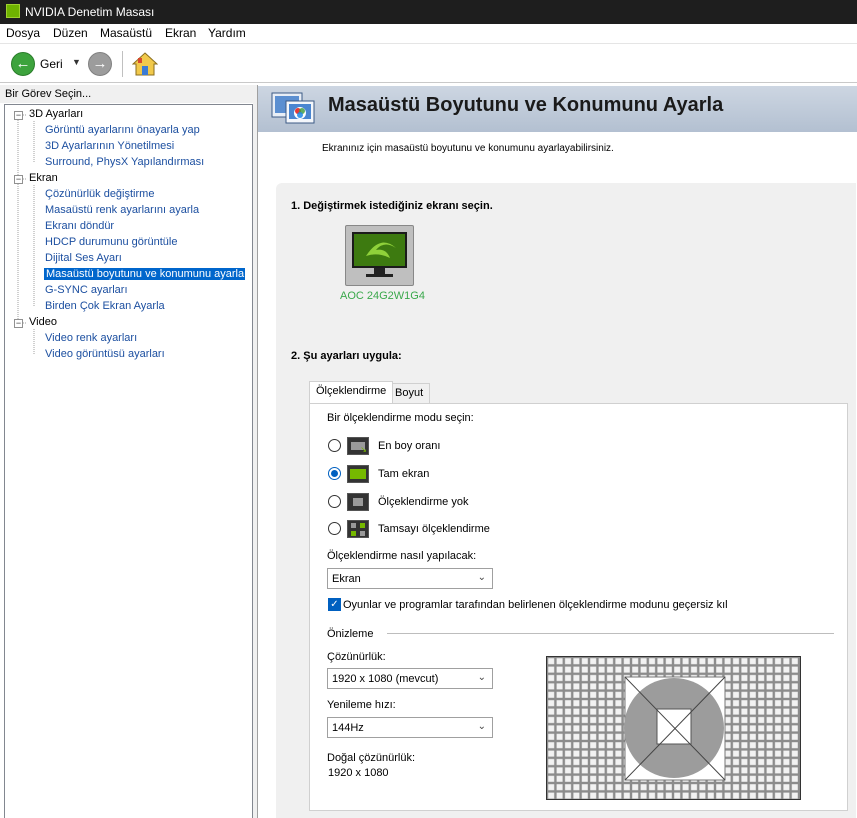  What do you see at coordinates (350, 634) in the screenshot?
I see `preview-heading: Önizleme` at bounding box center [350, 634].